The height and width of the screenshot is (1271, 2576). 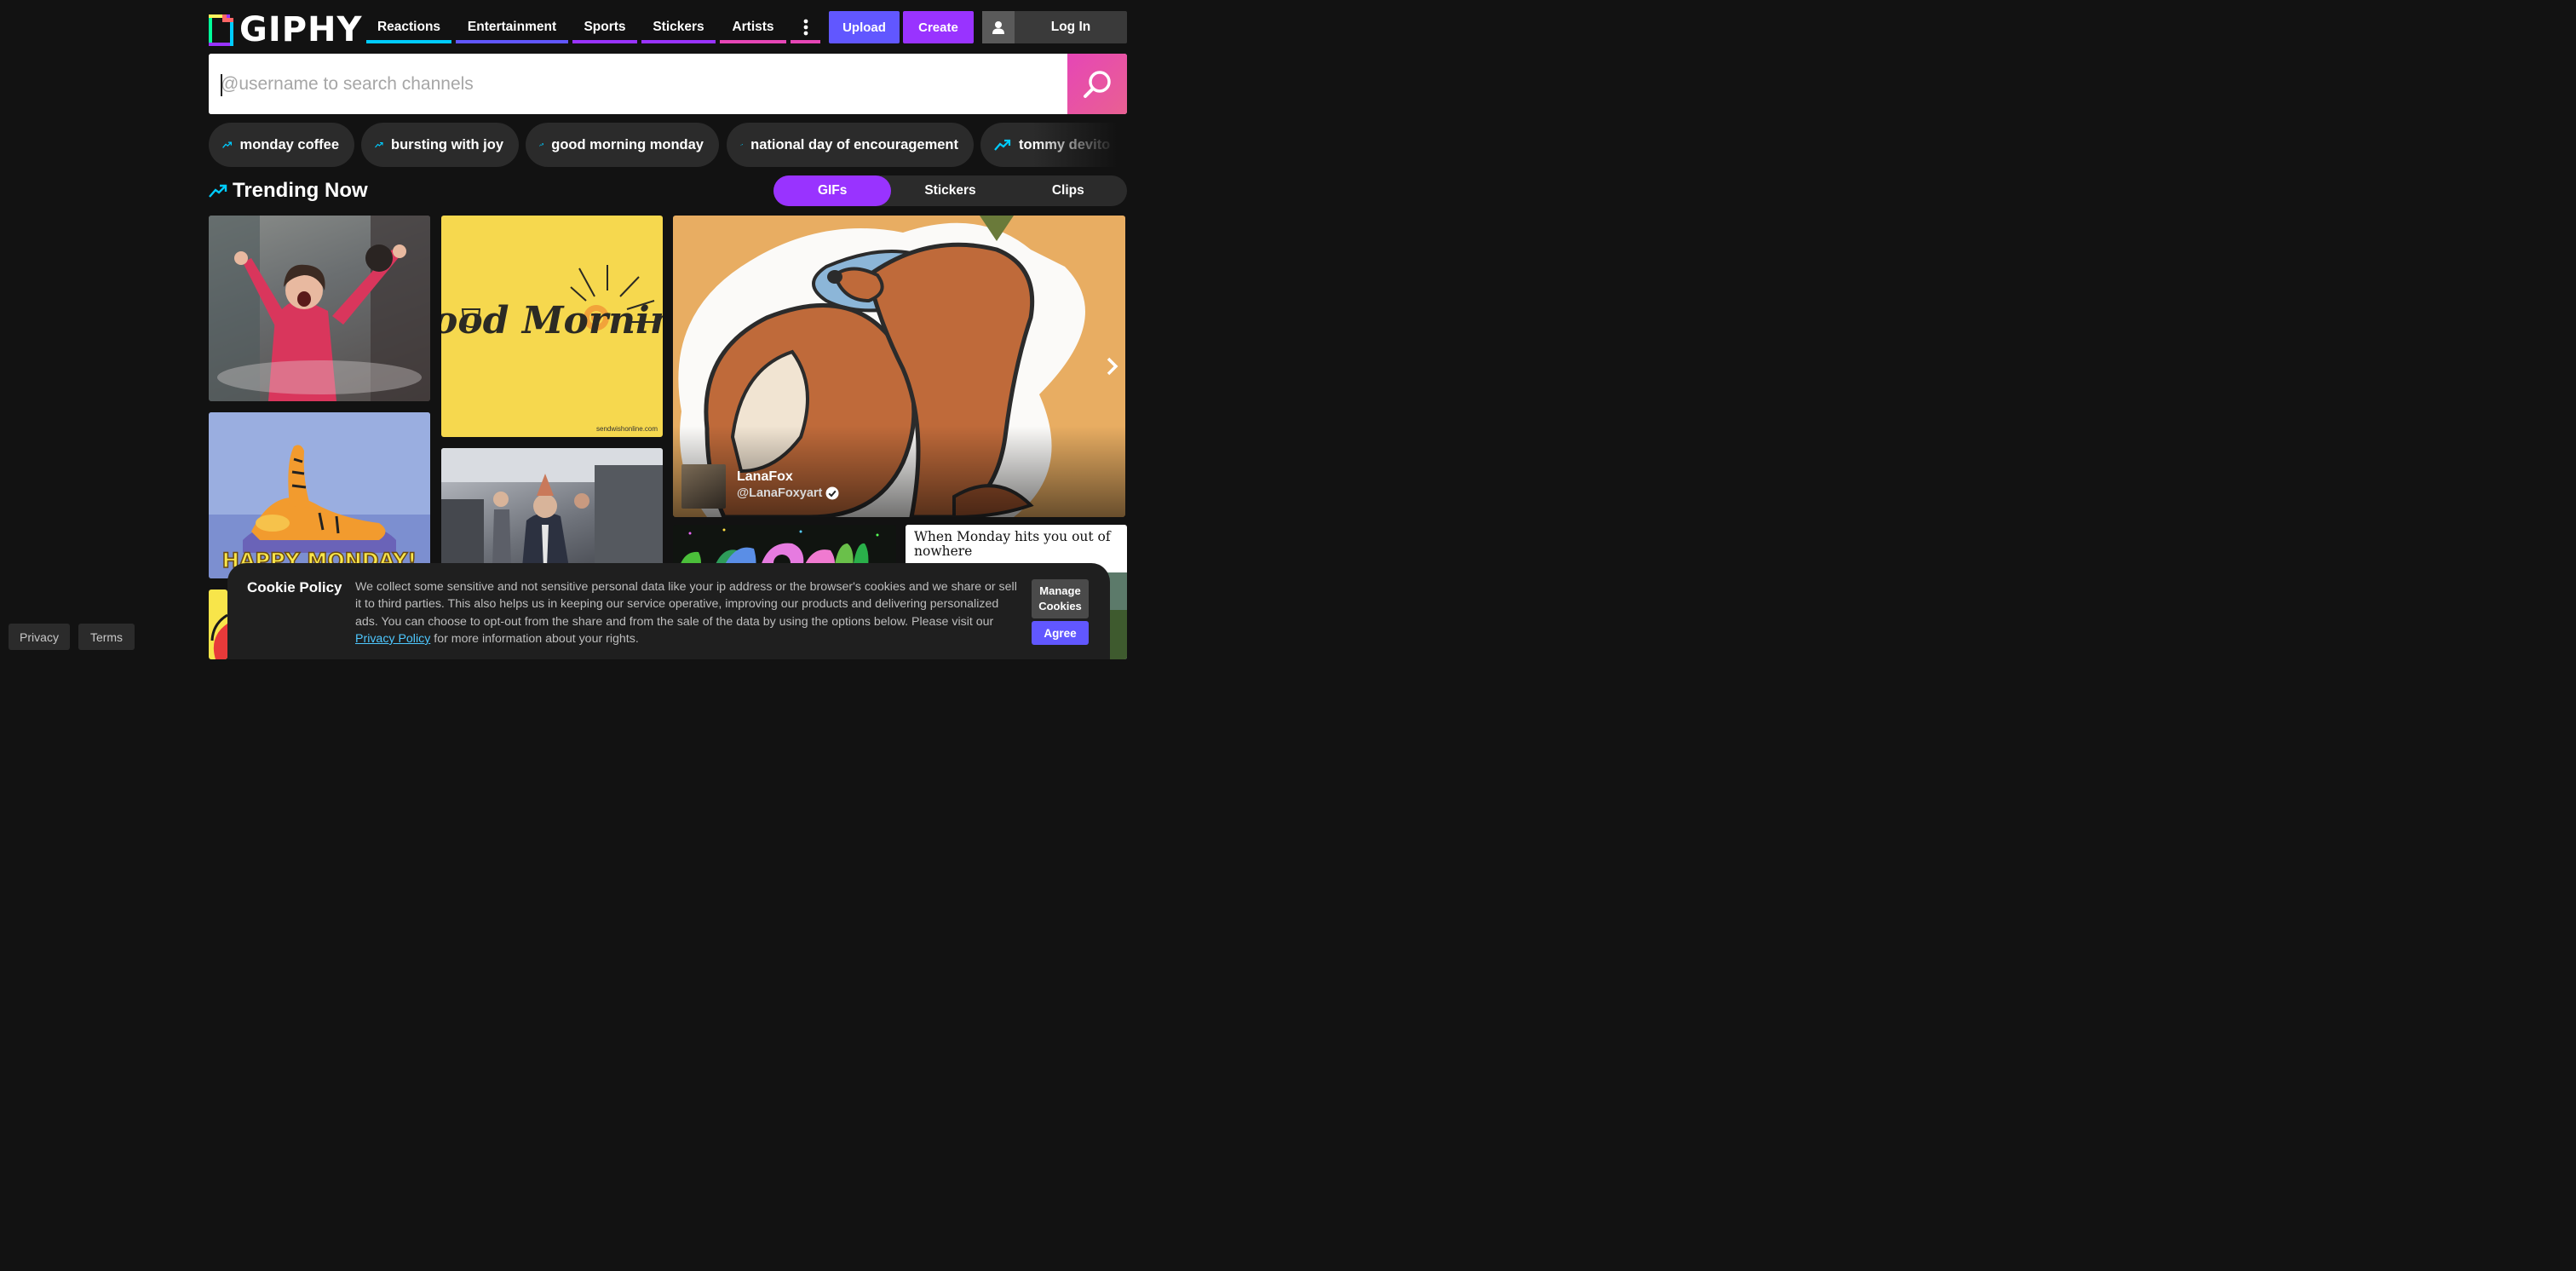 I want to click on search-button, so click(x=1097, y=84).